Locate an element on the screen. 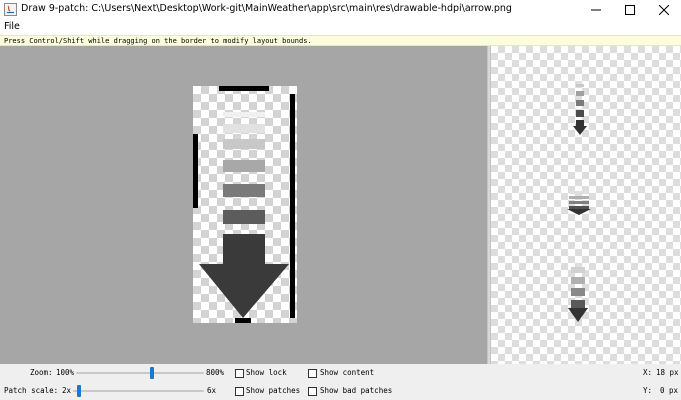 This screenshot has width=681, height=400. show-content-label: Show content is located at coordinates (347, 372).